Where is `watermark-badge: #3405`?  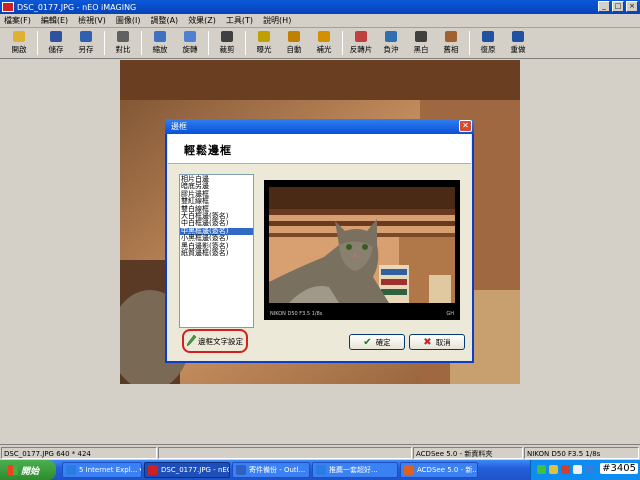
watermark-badge: #3405 is located at coordinates (619, 468).